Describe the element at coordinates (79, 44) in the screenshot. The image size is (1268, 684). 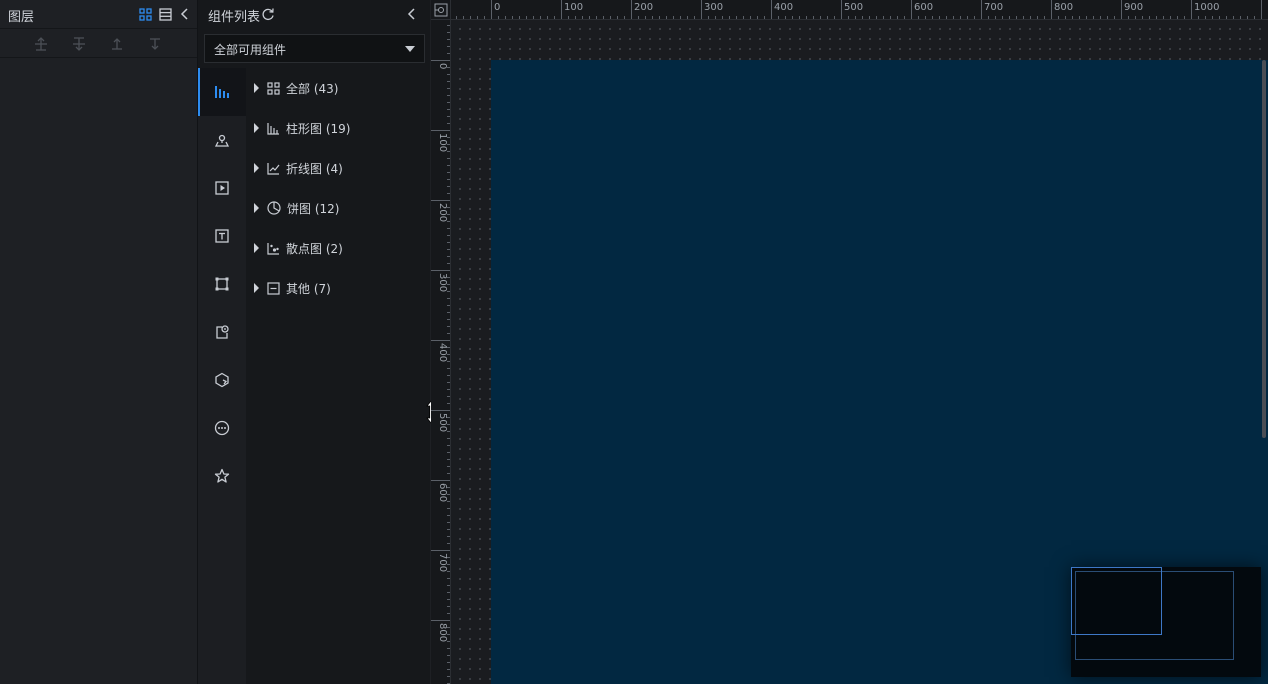
I see `move-bottom-icon` at that location.